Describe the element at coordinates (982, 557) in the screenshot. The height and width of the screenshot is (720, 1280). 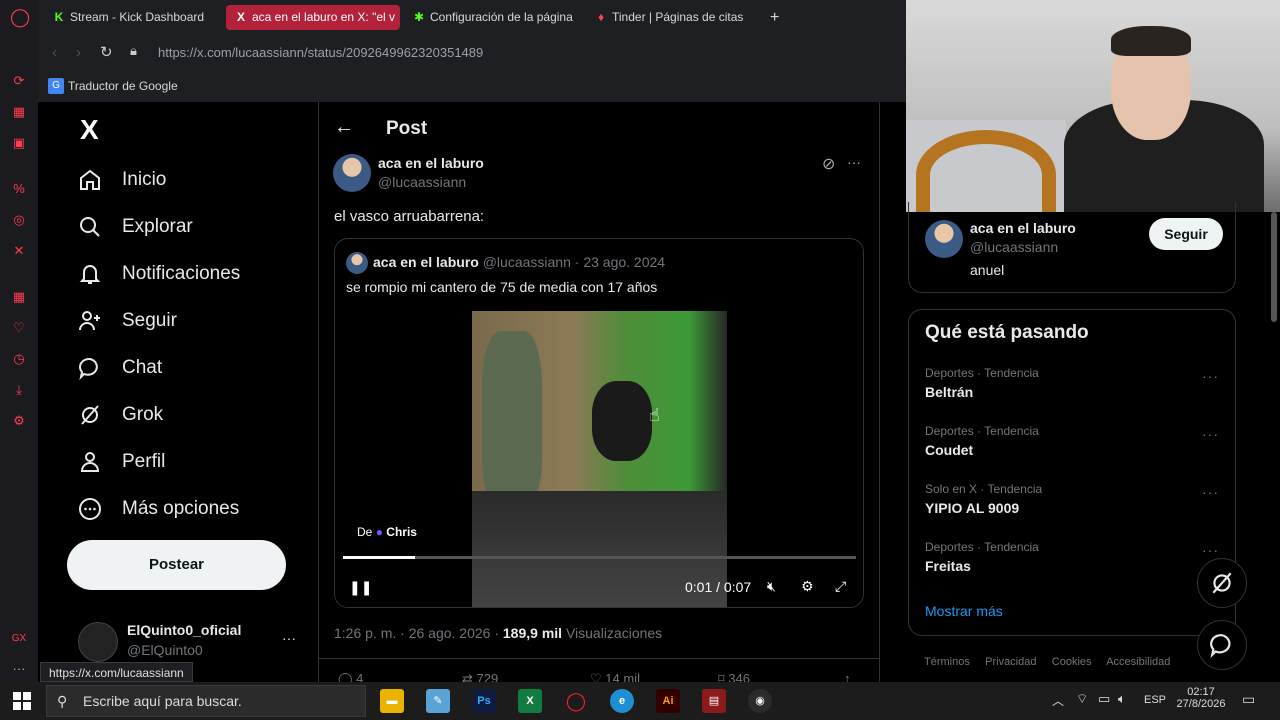
I see `trend-item: Deportes · Tendencia Freitas` at that location.